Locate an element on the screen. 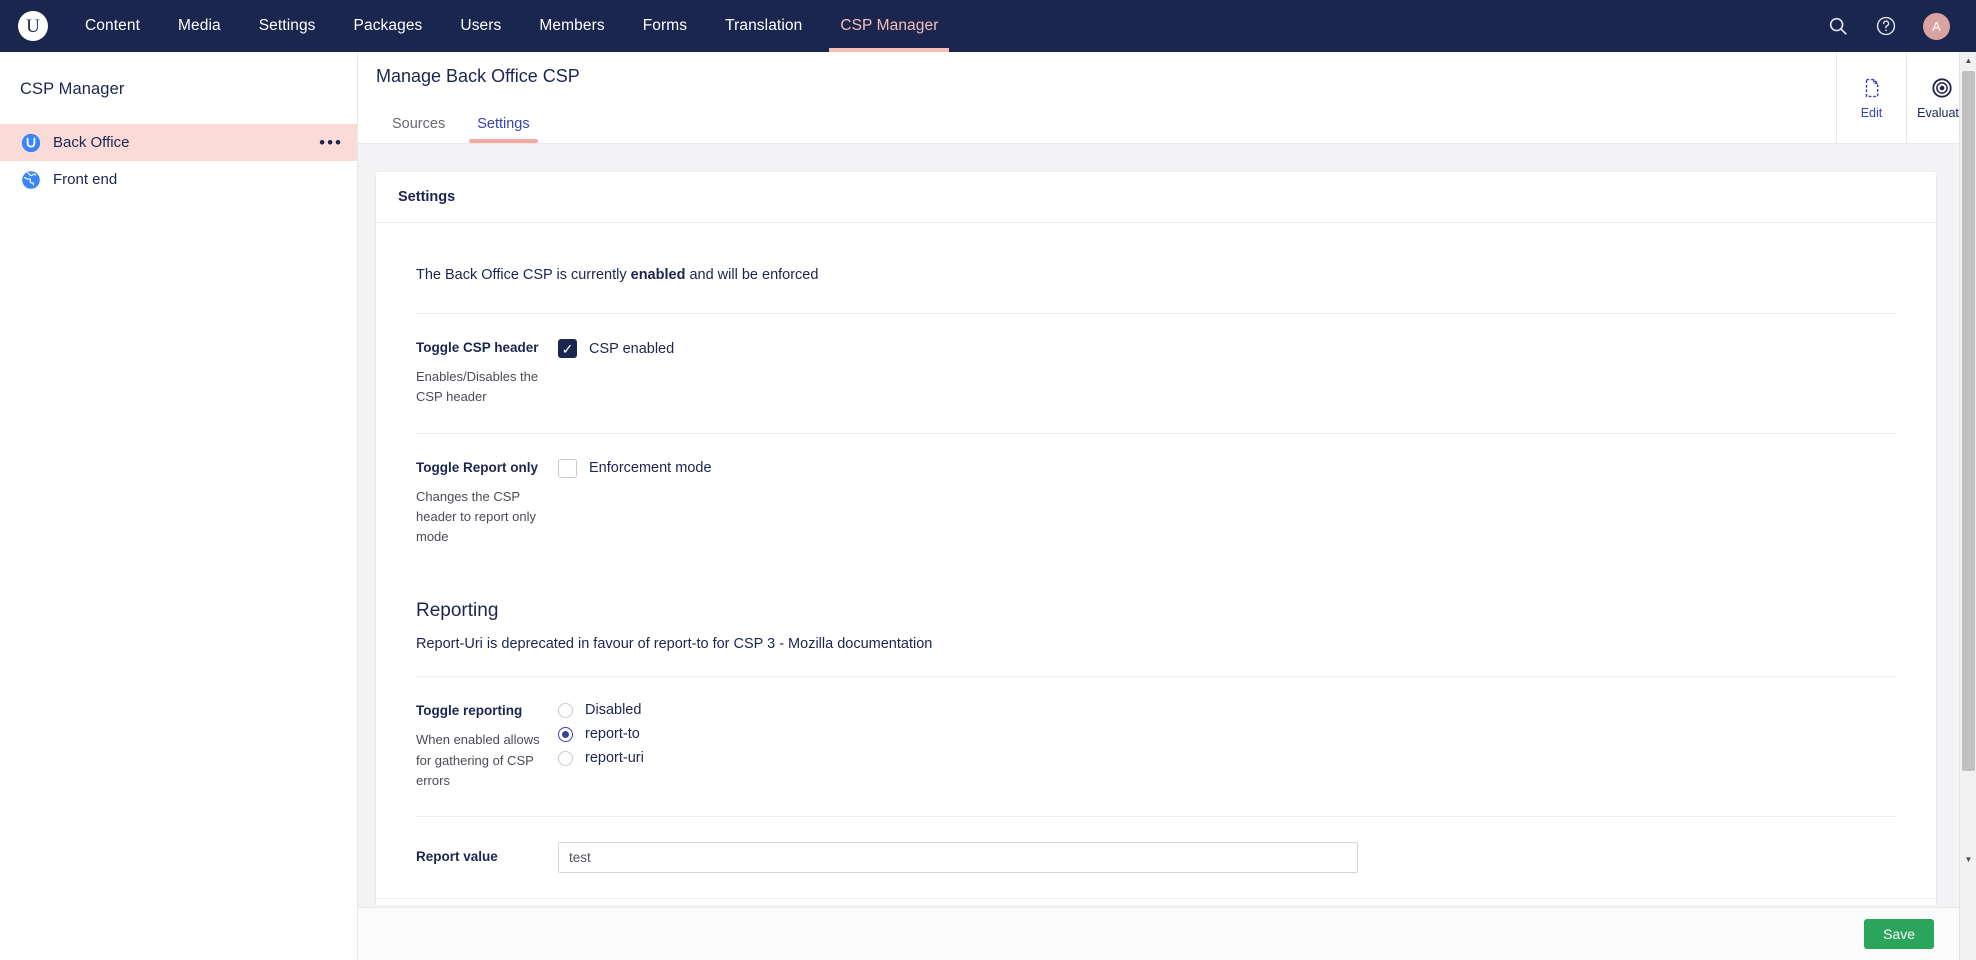 This screenshot has width=1976, height=960. tab-settings: Settings is located at coordinates (503, 129).